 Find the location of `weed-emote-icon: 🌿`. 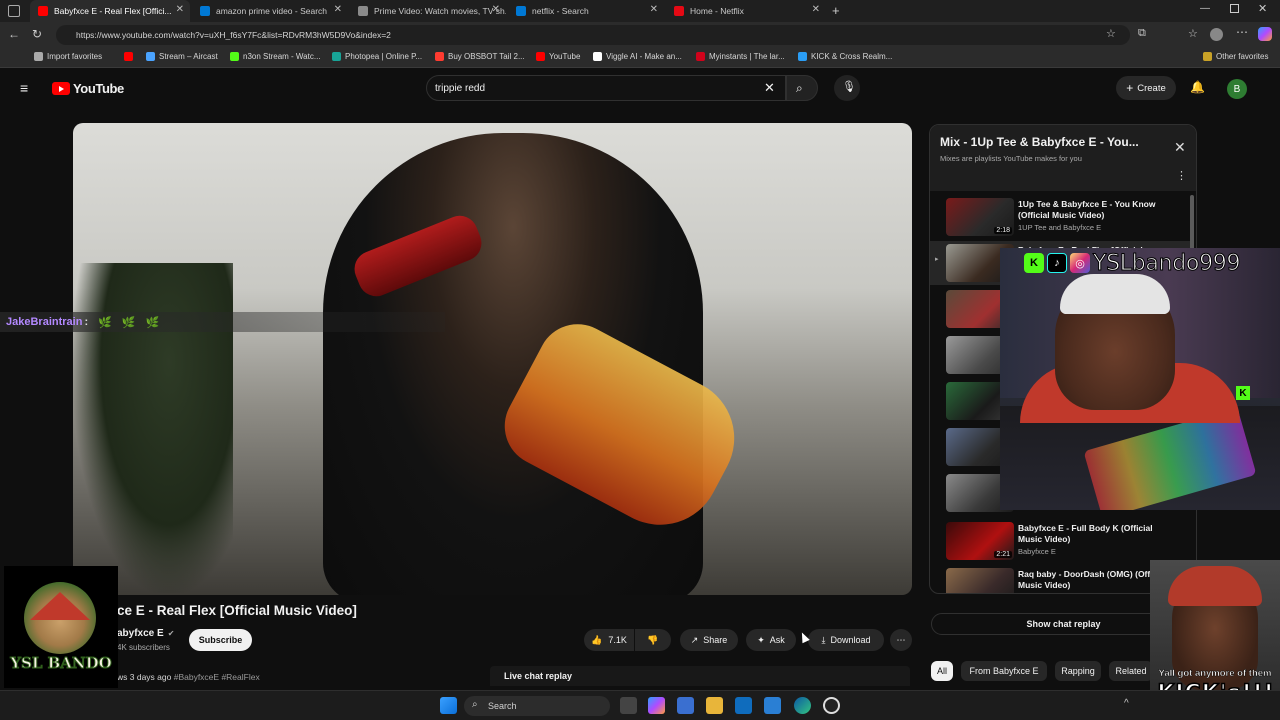

weed-emote-icon: 🌿 is located at coordinates (128, 322).